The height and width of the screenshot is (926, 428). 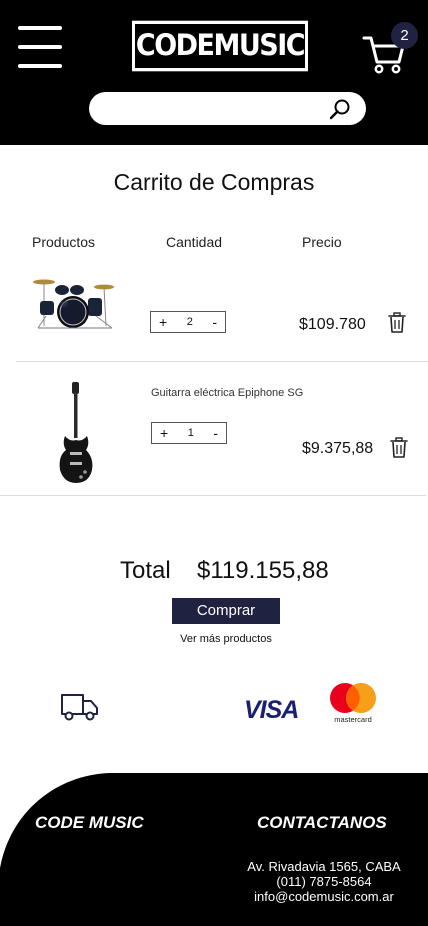 I want to click on total-value: $119.155,88, so click(x=263, y=570).